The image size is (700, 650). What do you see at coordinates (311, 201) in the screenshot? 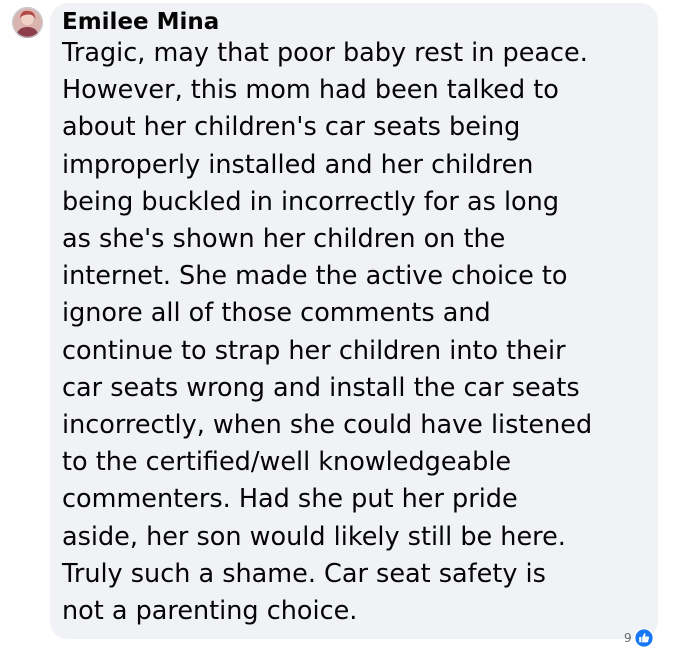
I see `comment-line: being buckled in incorrectly for as long` at bounding box center [311, 201].